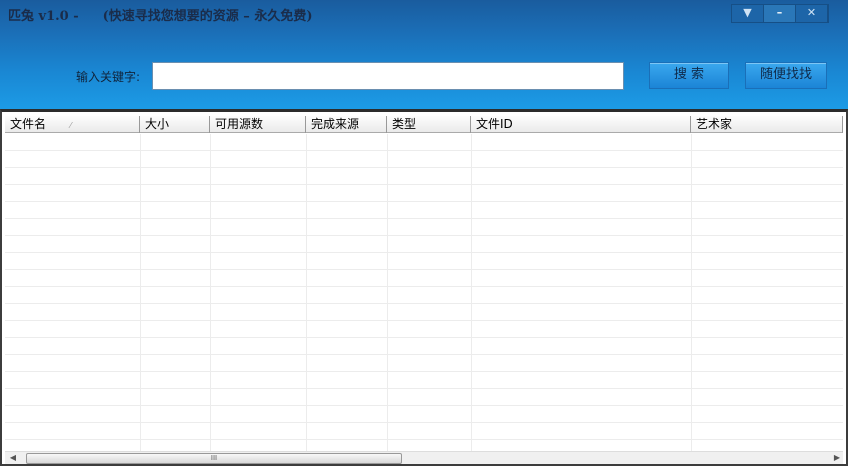 Image resolution: width=848 pixels, height=466 pixels. I want to click on column-complete-sources: 完成来源, so click(346, 124).